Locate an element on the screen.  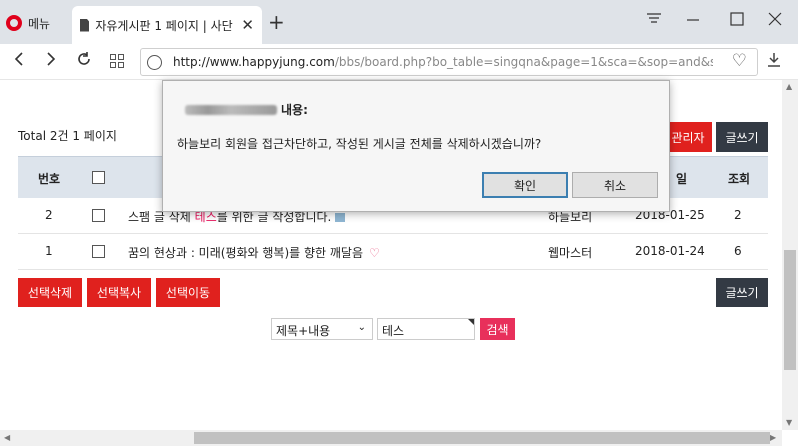
browser-tab: 자유게시판 1 페이지 | 사단 ✕ is located at coordinates (167, 25).